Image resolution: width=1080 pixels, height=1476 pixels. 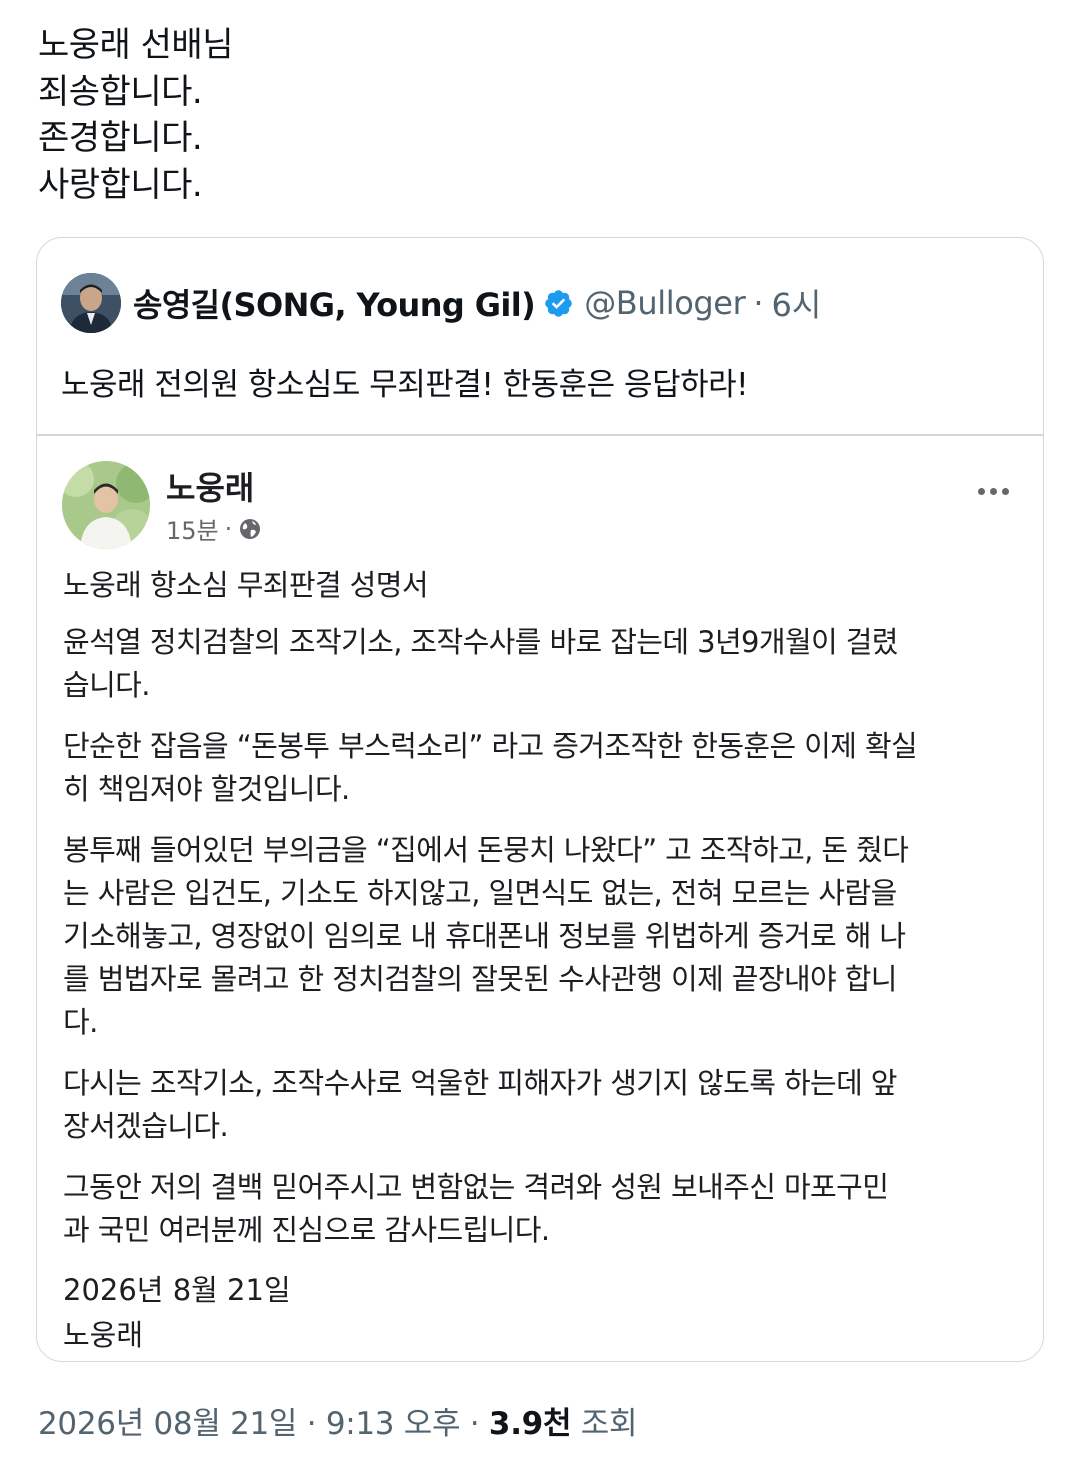 I want to click on fb-line: 윤석열 정치검찰의 조작기소, 조작수사를 바로 잡는데 3년9개월이 걸렸, so click(x=480, y=642).